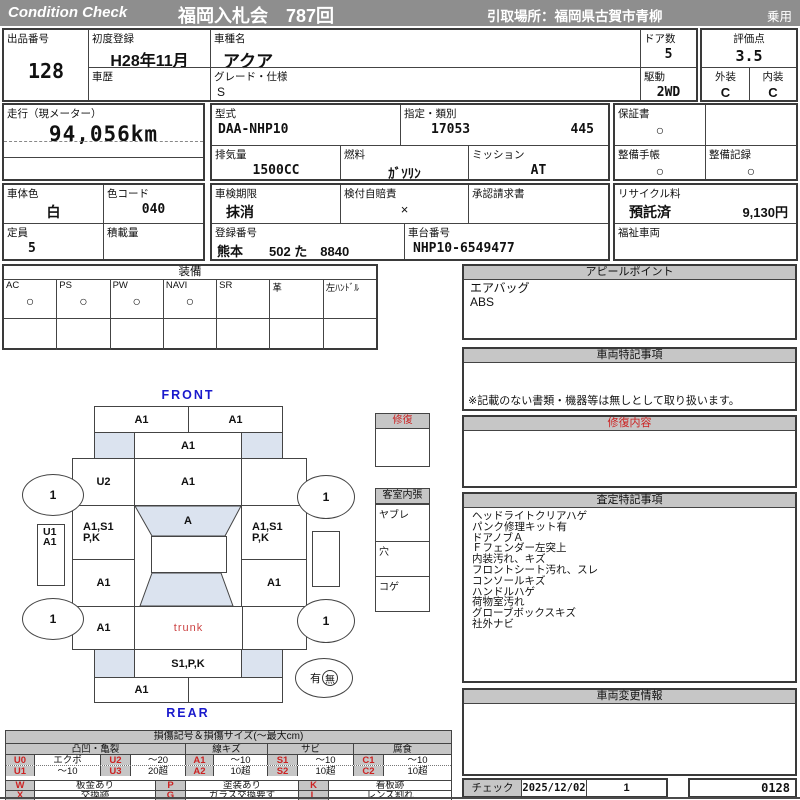 Image resolution: width=800 pixels, height=800 pixels. I want to click on assessment-line: 社外ナビ, so click(493, 623).